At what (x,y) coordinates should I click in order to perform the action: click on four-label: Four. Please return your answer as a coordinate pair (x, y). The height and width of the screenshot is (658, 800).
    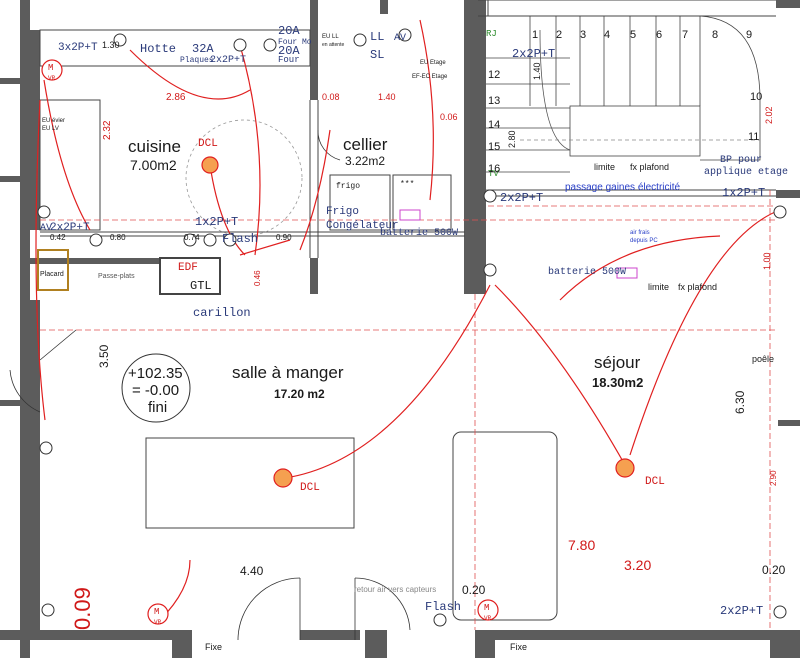
    Looking at the image, I should click on (289, 60).